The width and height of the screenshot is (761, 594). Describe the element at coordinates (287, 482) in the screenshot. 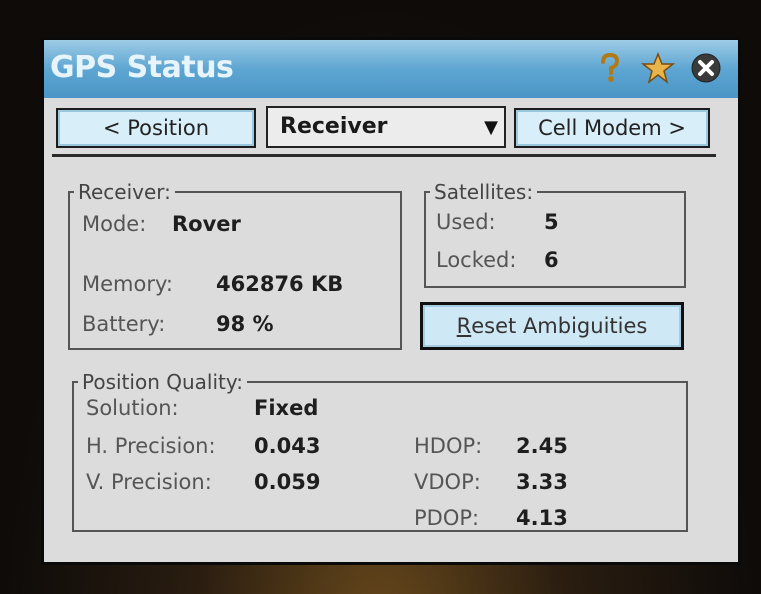

I see `v-precision-value: 0.059` at that location.